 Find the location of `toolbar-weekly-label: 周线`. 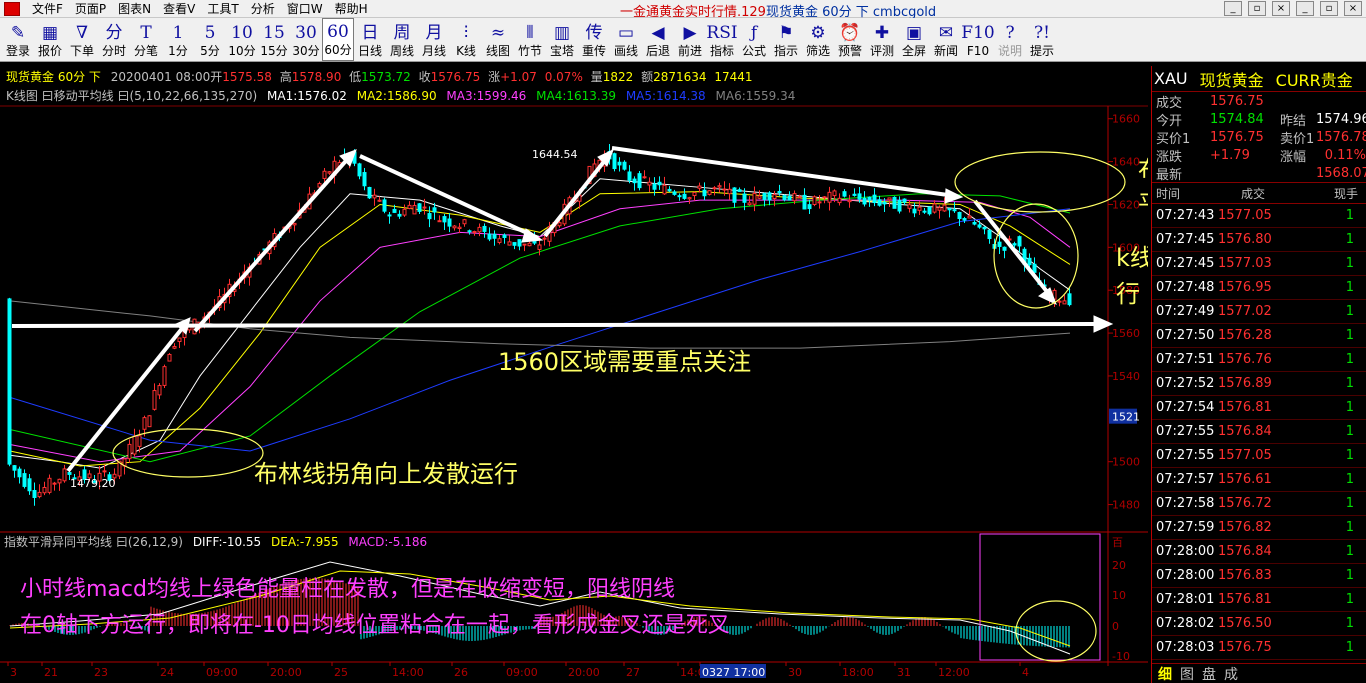

toolbar-weekly-label: 周线 is located at coordinates (401, 51).